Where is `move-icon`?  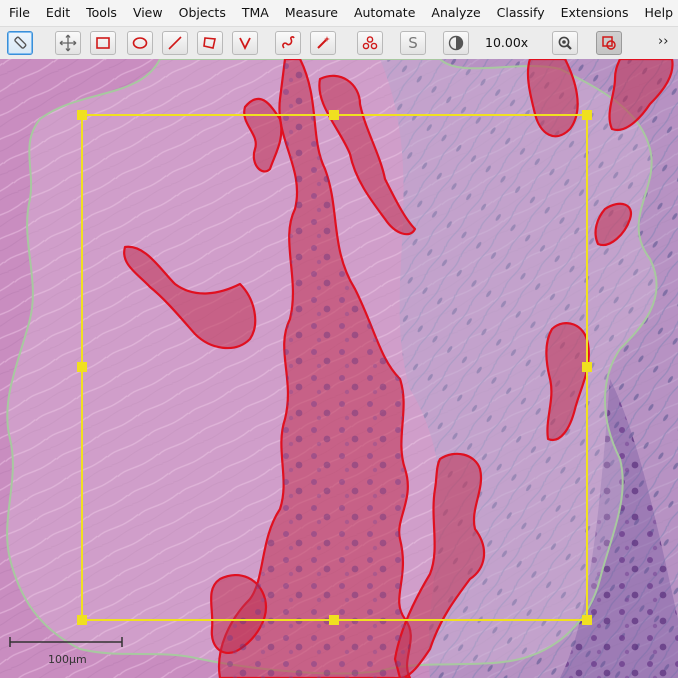 move-icon is located at coordinates (68, 43).